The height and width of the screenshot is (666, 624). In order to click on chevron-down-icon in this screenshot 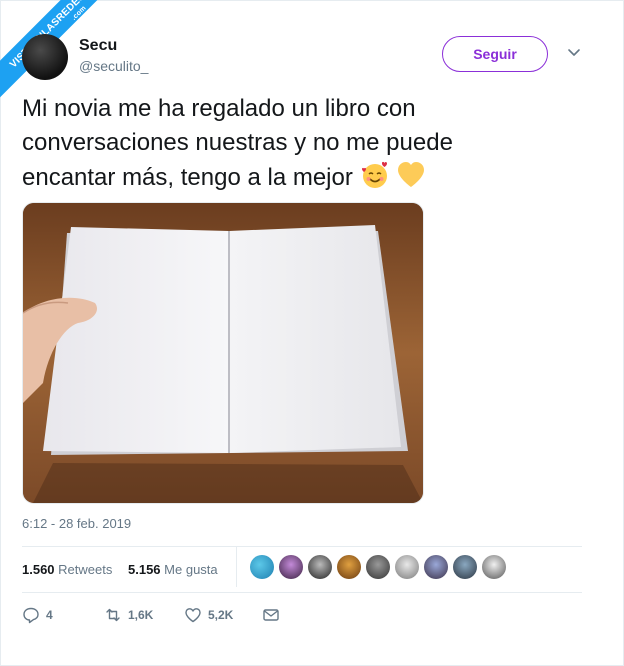, I will do `click(574, 52)`.